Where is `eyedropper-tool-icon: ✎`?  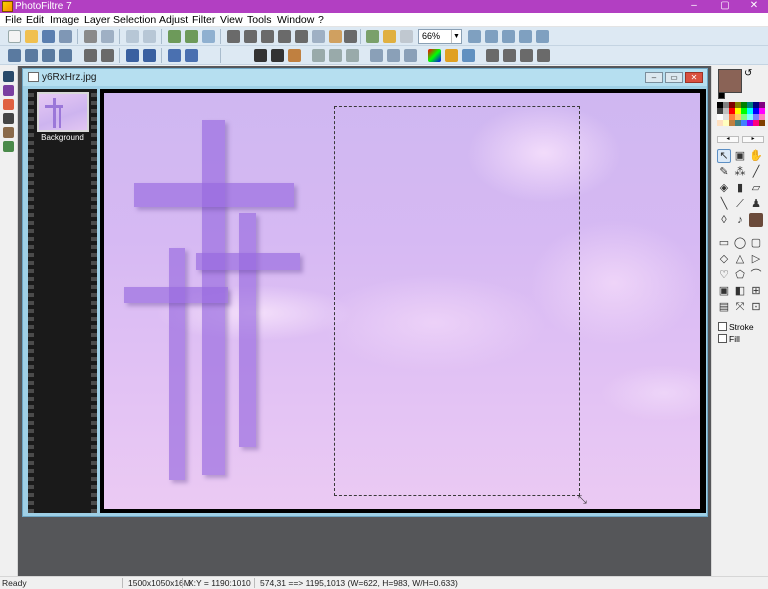
eyedropper-tool-icon: ✎ is located at coordinates (724, 172).